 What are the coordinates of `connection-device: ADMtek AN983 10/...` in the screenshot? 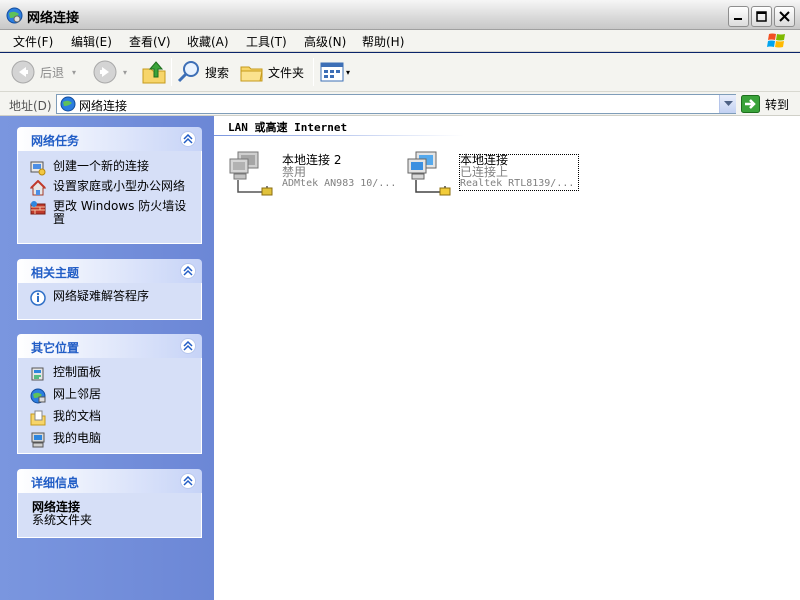 It's located at (339, 183).